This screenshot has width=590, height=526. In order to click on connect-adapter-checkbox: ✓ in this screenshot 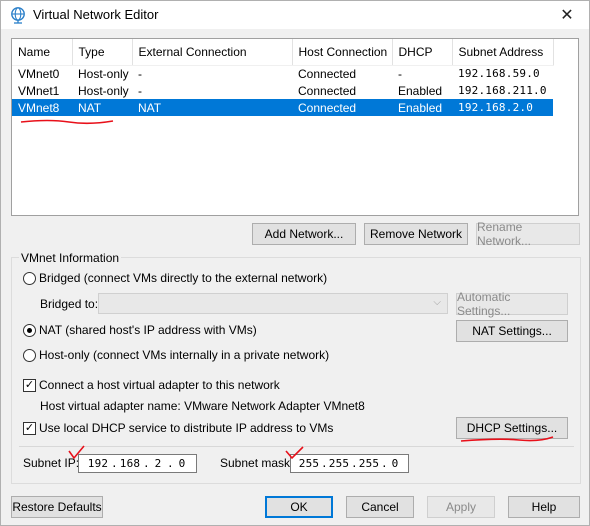, I will do `click(29, 385)`.